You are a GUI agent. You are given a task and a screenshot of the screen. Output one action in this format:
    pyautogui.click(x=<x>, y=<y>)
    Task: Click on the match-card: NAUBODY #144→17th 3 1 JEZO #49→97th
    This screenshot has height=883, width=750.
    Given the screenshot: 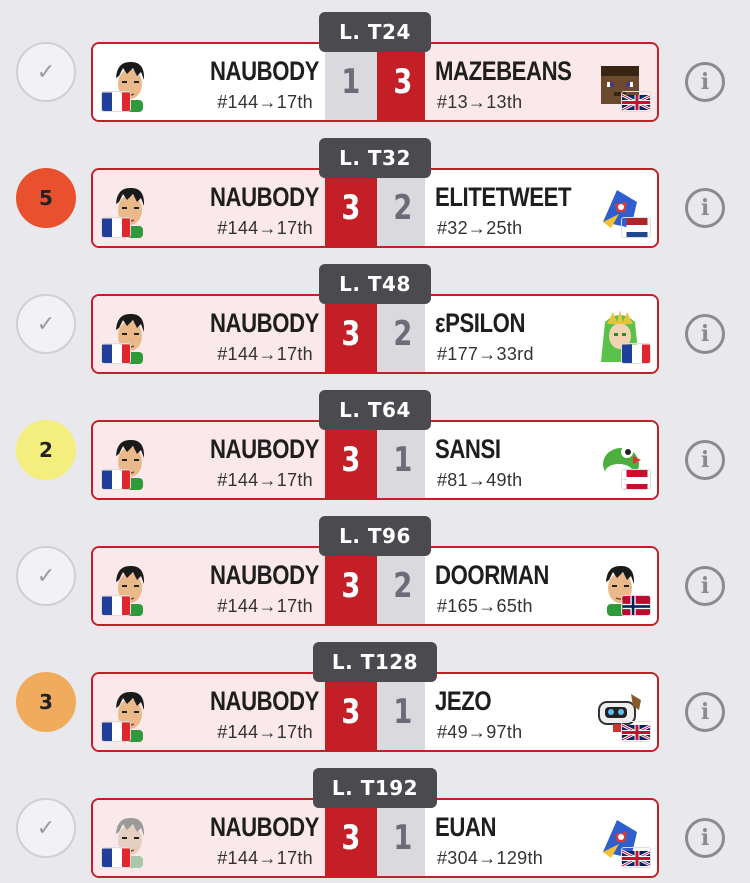 What is the action you would take?
    pyautogui.click(x=375, y=712)
    